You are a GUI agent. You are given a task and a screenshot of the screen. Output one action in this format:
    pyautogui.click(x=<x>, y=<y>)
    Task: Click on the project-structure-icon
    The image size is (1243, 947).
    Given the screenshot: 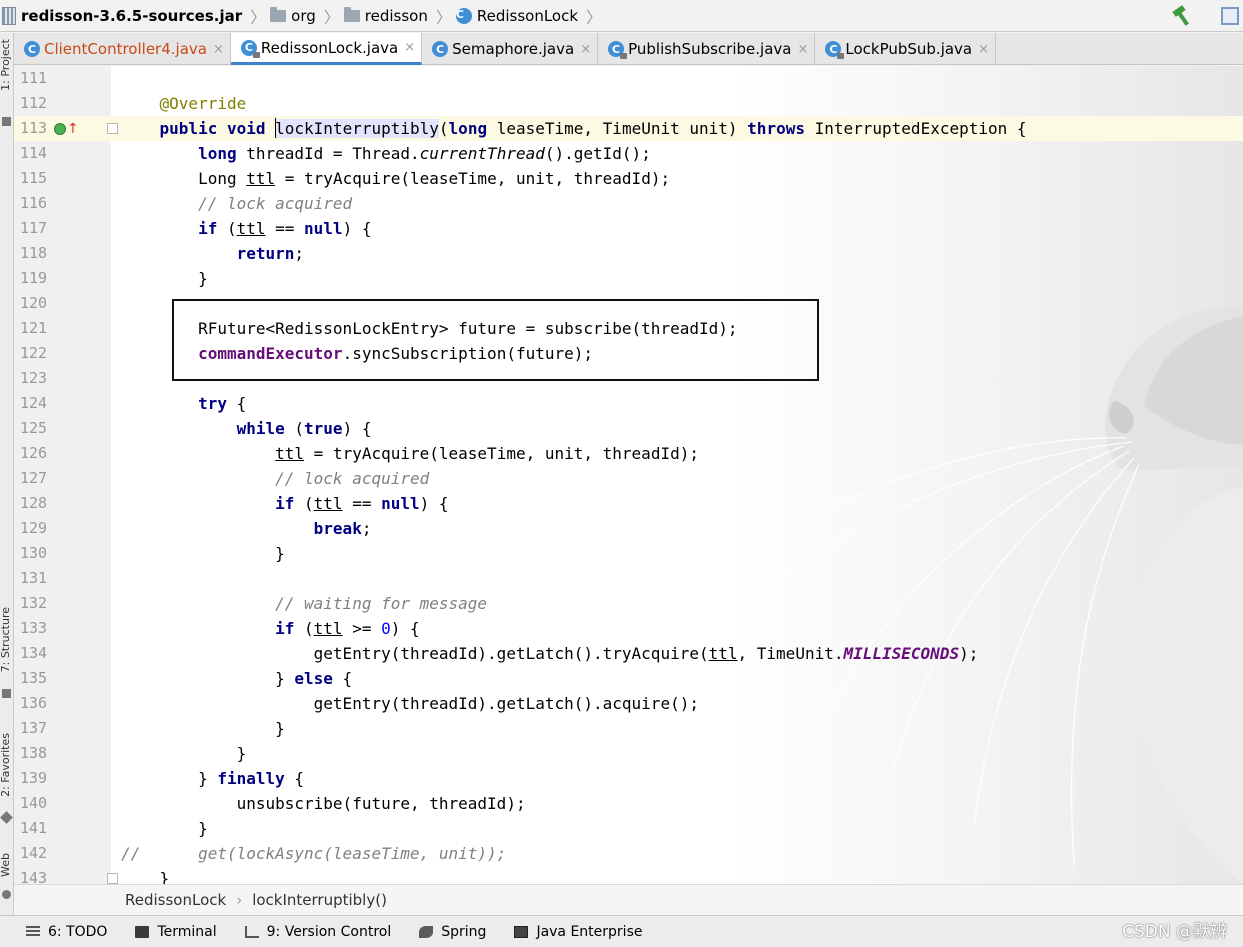 What is the action you would take?
    pyautogui.click(x=1230, y=16)
    